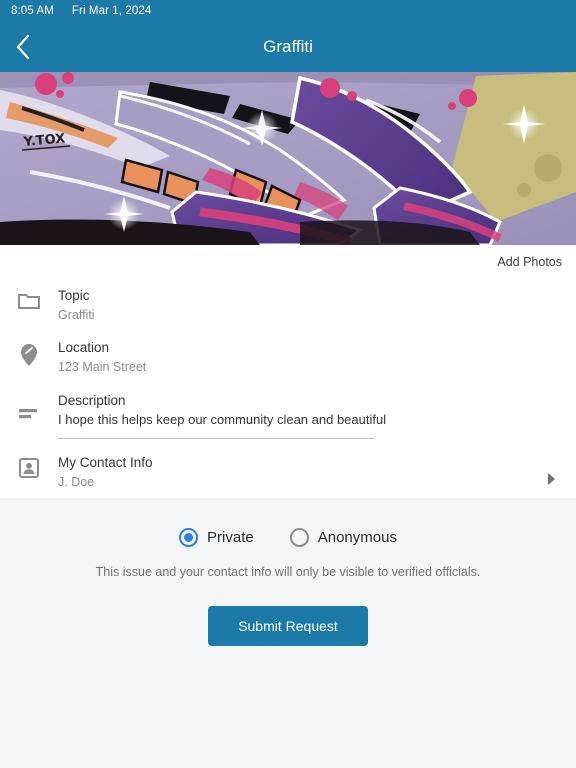 The height and width of the screenshot is (768, 576). I want to click on field-value-topic: Graffiti, so click(76, 315).